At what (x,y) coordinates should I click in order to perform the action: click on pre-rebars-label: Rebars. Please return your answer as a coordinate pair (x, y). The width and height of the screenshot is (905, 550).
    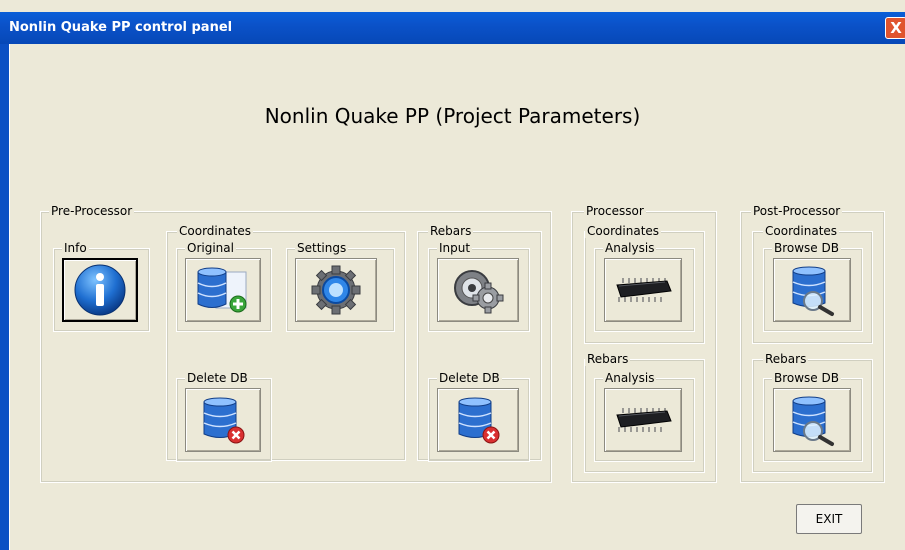
    Looking at the image, I should click on (451, 231).